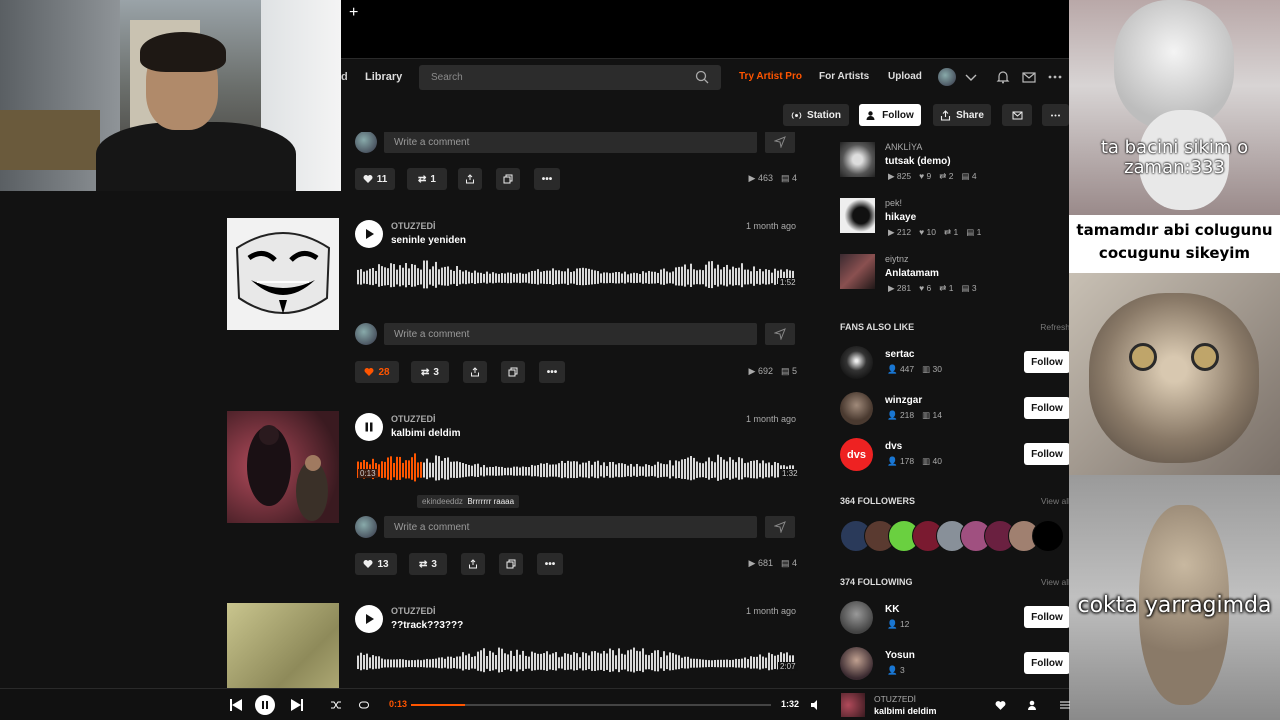 The width and height of the screenshot is (1280, 720). I want to click on repost-button: ⇄ 1, so click(427, 179).